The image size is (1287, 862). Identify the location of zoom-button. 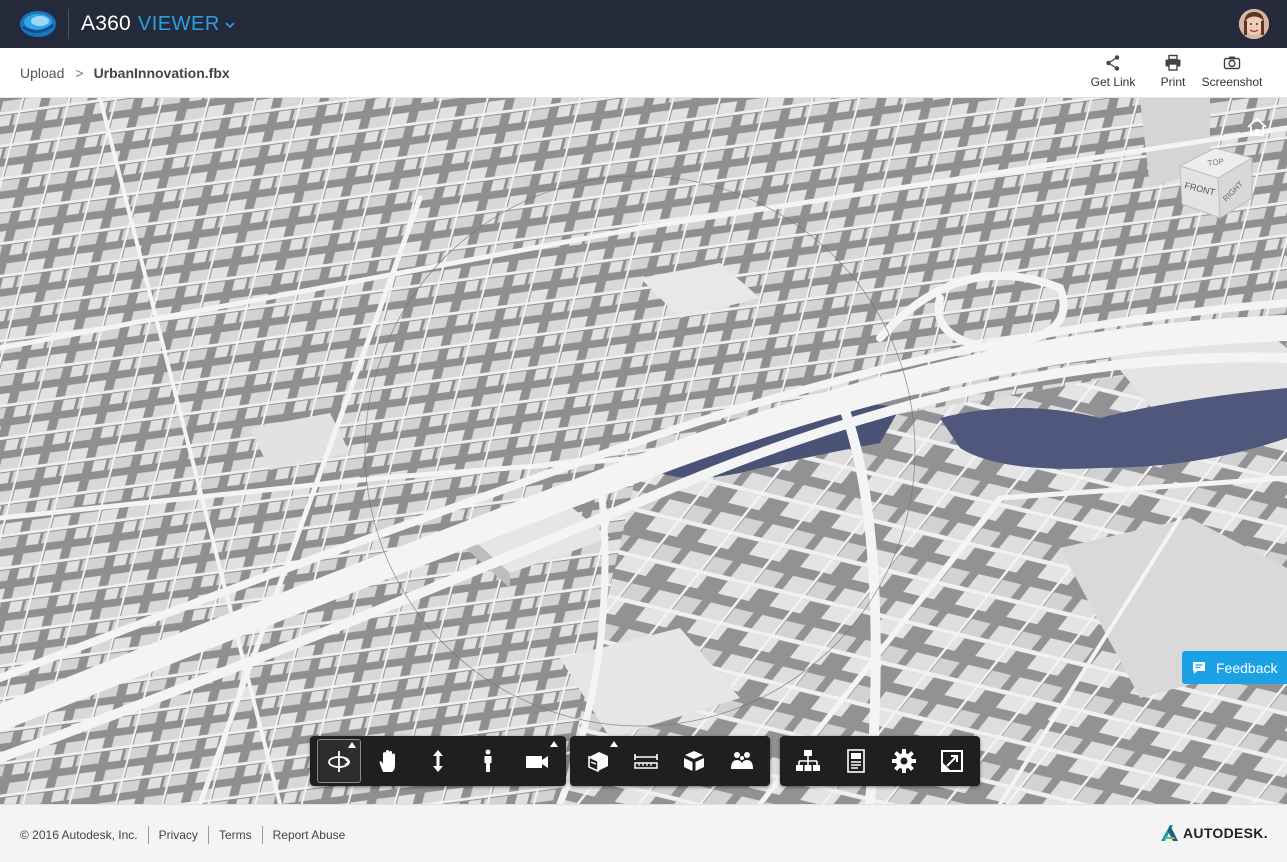
(438, 761).